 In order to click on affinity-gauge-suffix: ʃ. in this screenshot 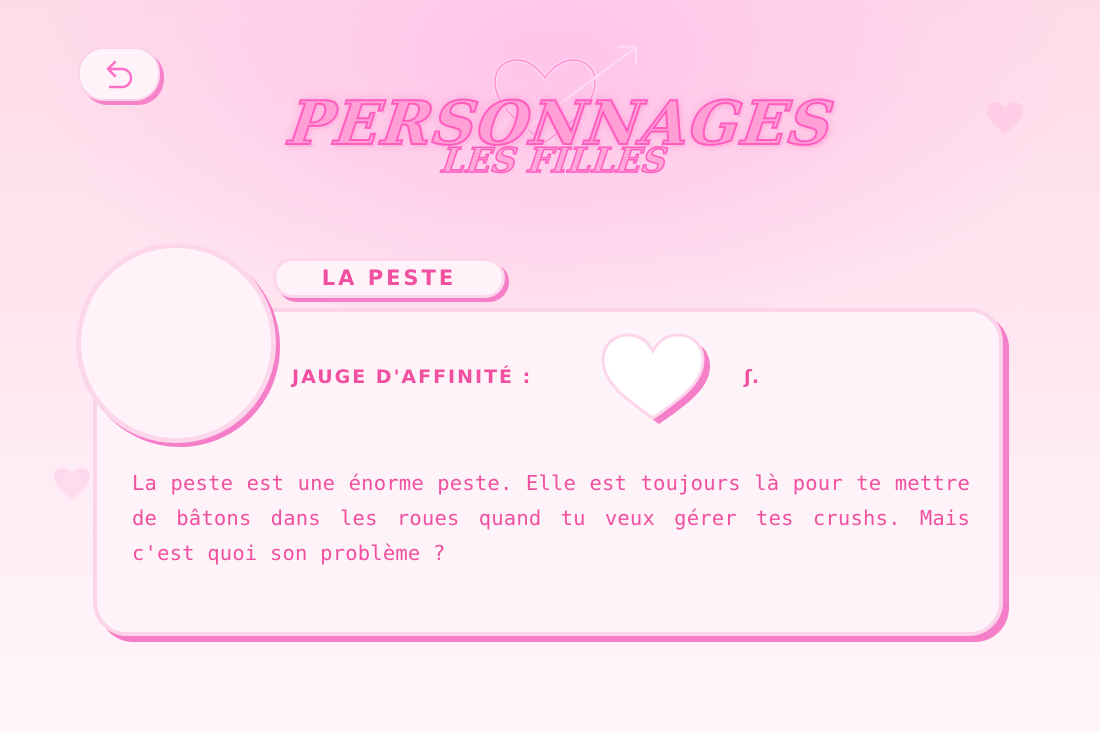, I will do `click(752, 377)`.